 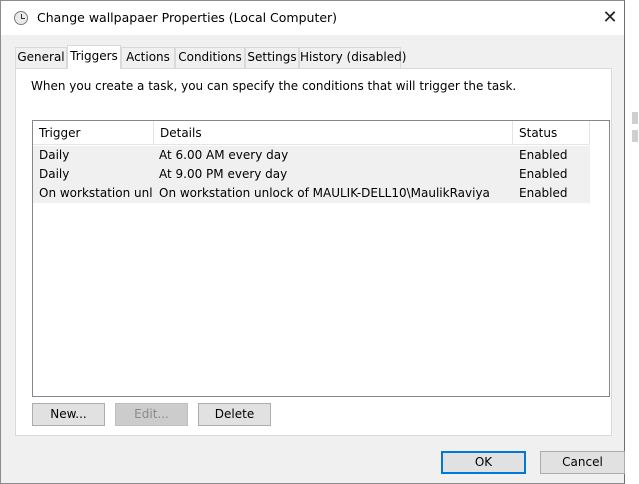 What do you see at coordinates (223, 174) in the screenshot?
I see `details-cell: At 9.00 PM every day` at bounding box center [223, 174].